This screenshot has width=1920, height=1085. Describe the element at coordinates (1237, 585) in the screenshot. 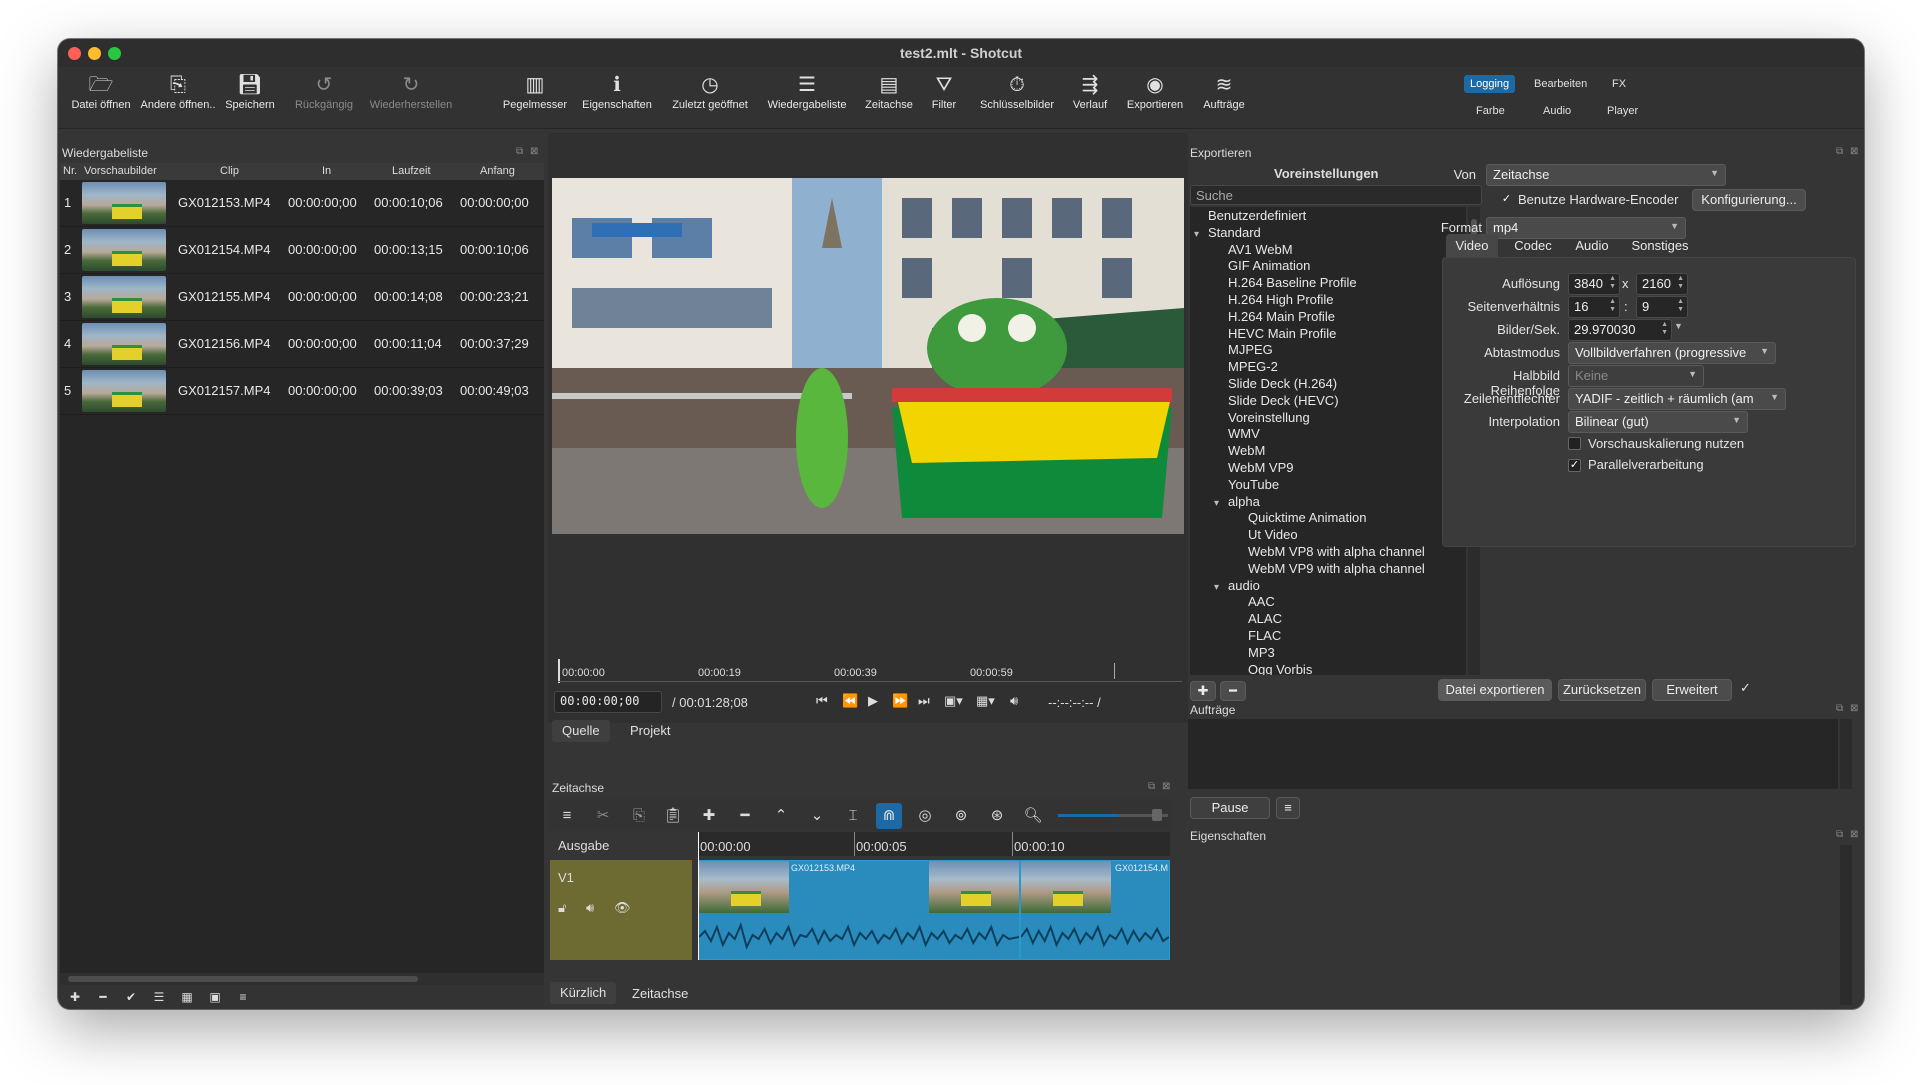

I see `preset-item: ▾ audio` at that location.